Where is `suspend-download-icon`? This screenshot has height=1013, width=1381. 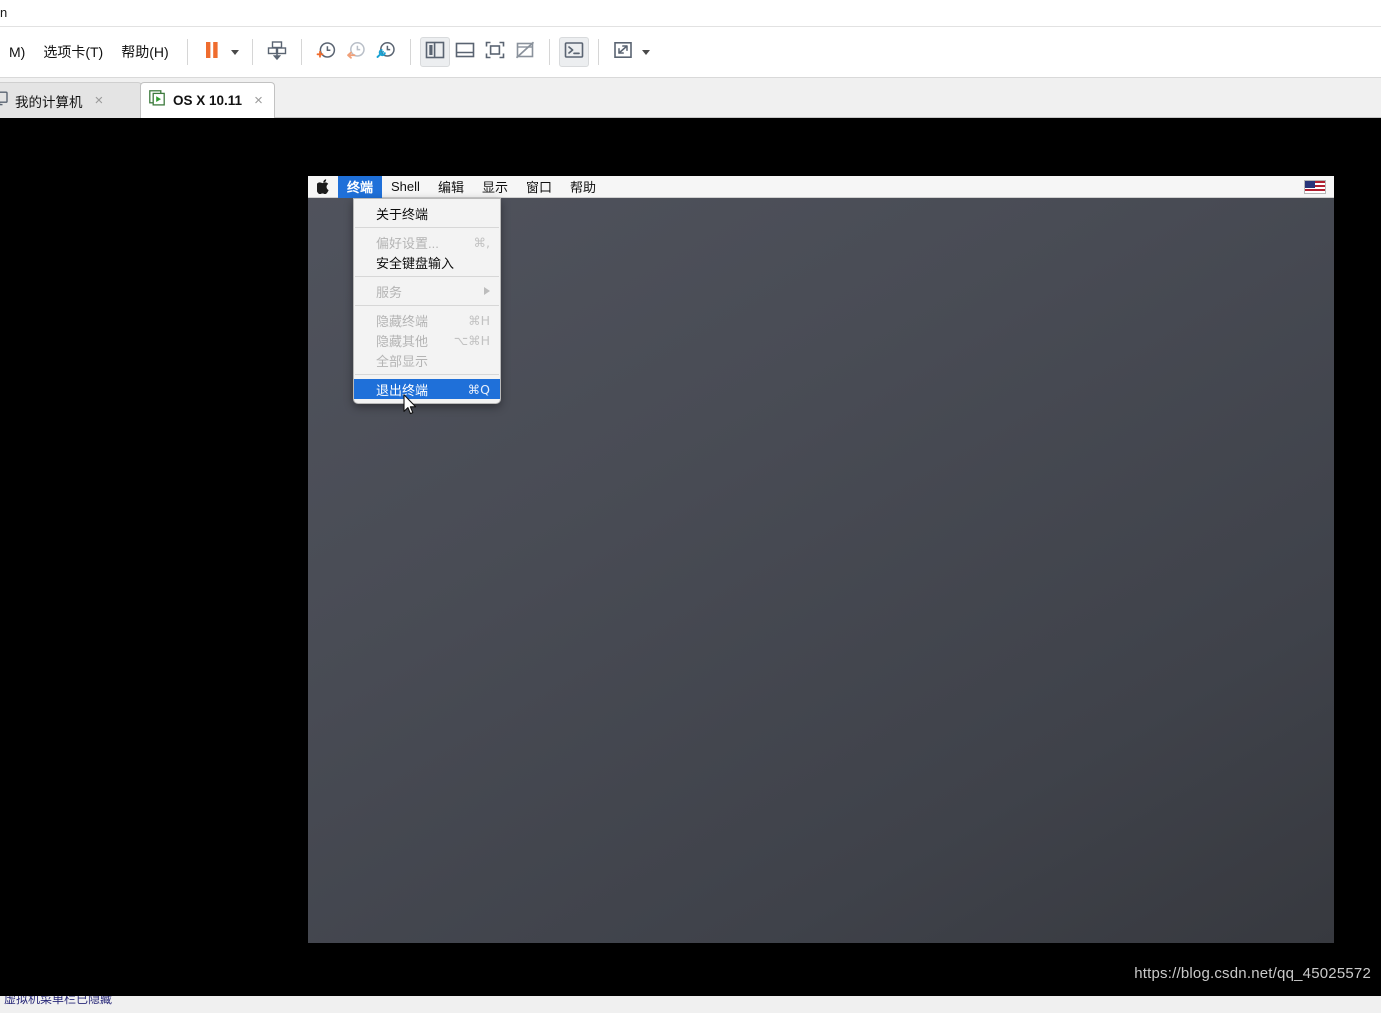
suspend-download-icon is located at coordinates (277, 52).